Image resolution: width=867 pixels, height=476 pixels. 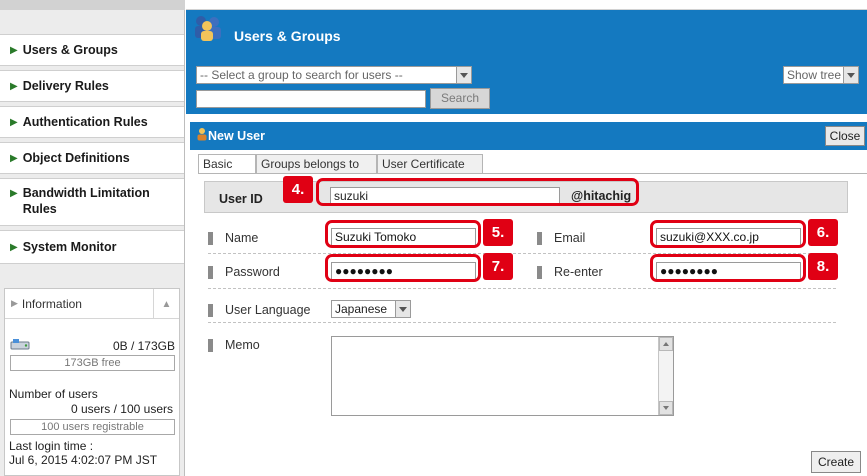 What do you see at coordinates (242, 238) in the screenshot?
I see `name-label: Name` at bounding box center [242, 238].